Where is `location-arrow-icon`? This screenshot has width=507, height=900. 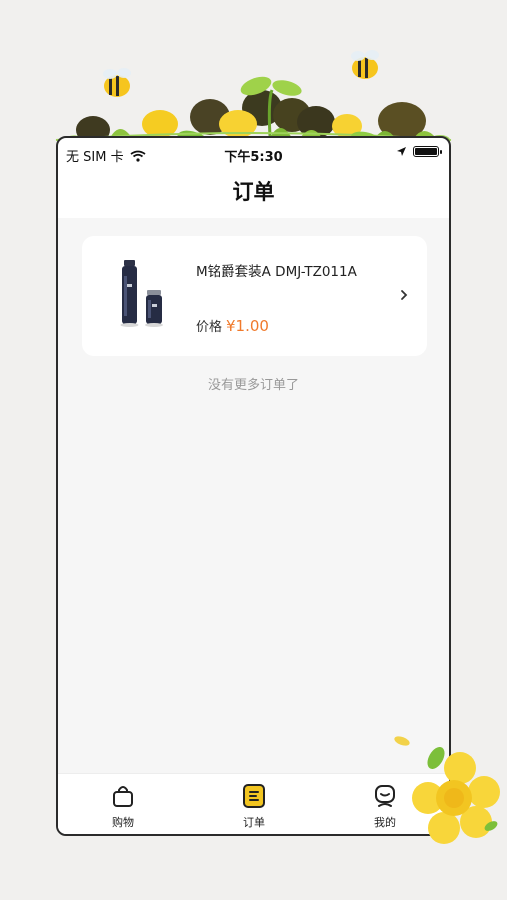
location-arrow-icon is located at coordinates (401, 151).